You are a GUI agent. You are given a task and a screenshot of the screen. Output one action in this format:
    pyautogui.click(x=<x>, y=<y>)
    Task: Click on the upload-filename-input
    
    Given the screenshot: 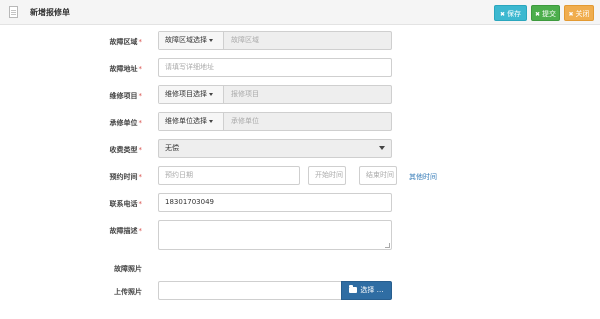 What is the action you would take?
    pyautogui.click(x=250, y=290)
    